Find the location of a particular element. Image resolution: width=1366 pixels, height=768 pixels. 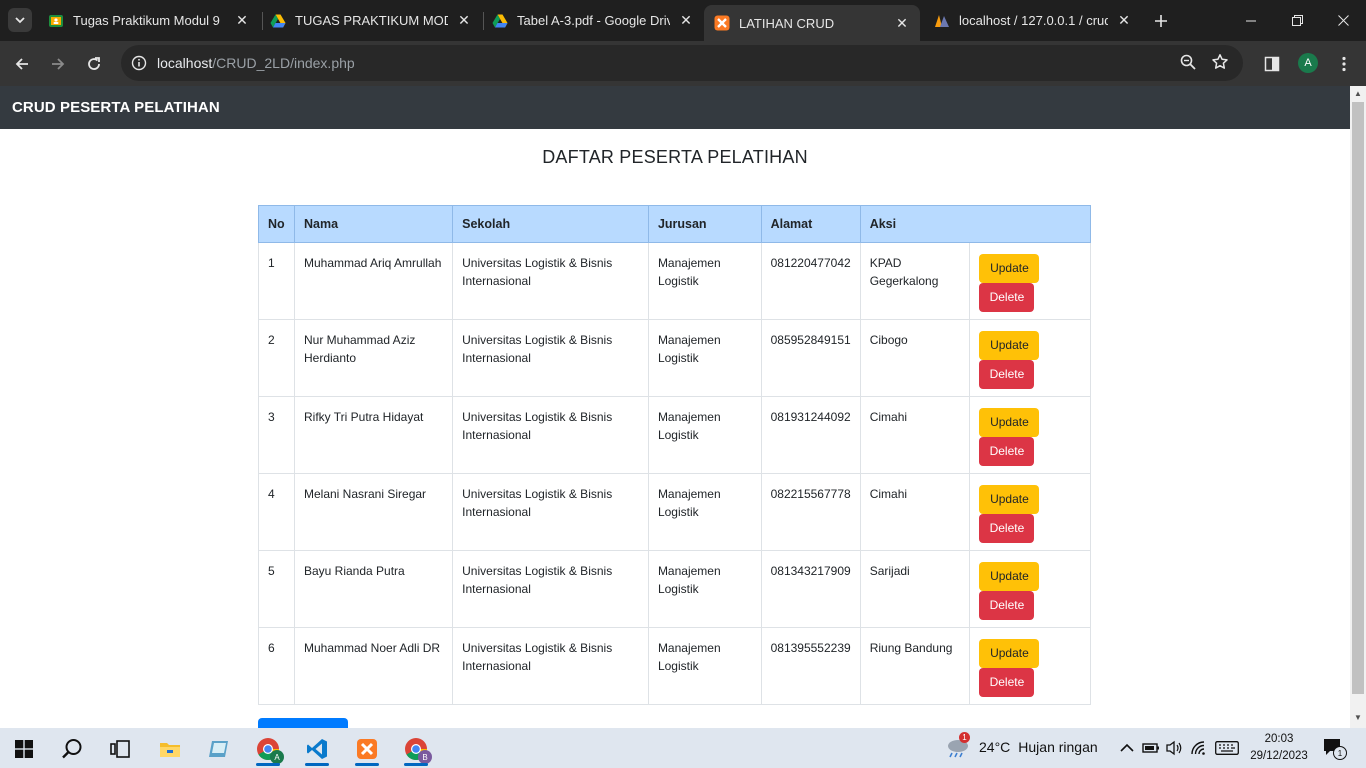

new-tab-button is located at coordinates (1161, 21).